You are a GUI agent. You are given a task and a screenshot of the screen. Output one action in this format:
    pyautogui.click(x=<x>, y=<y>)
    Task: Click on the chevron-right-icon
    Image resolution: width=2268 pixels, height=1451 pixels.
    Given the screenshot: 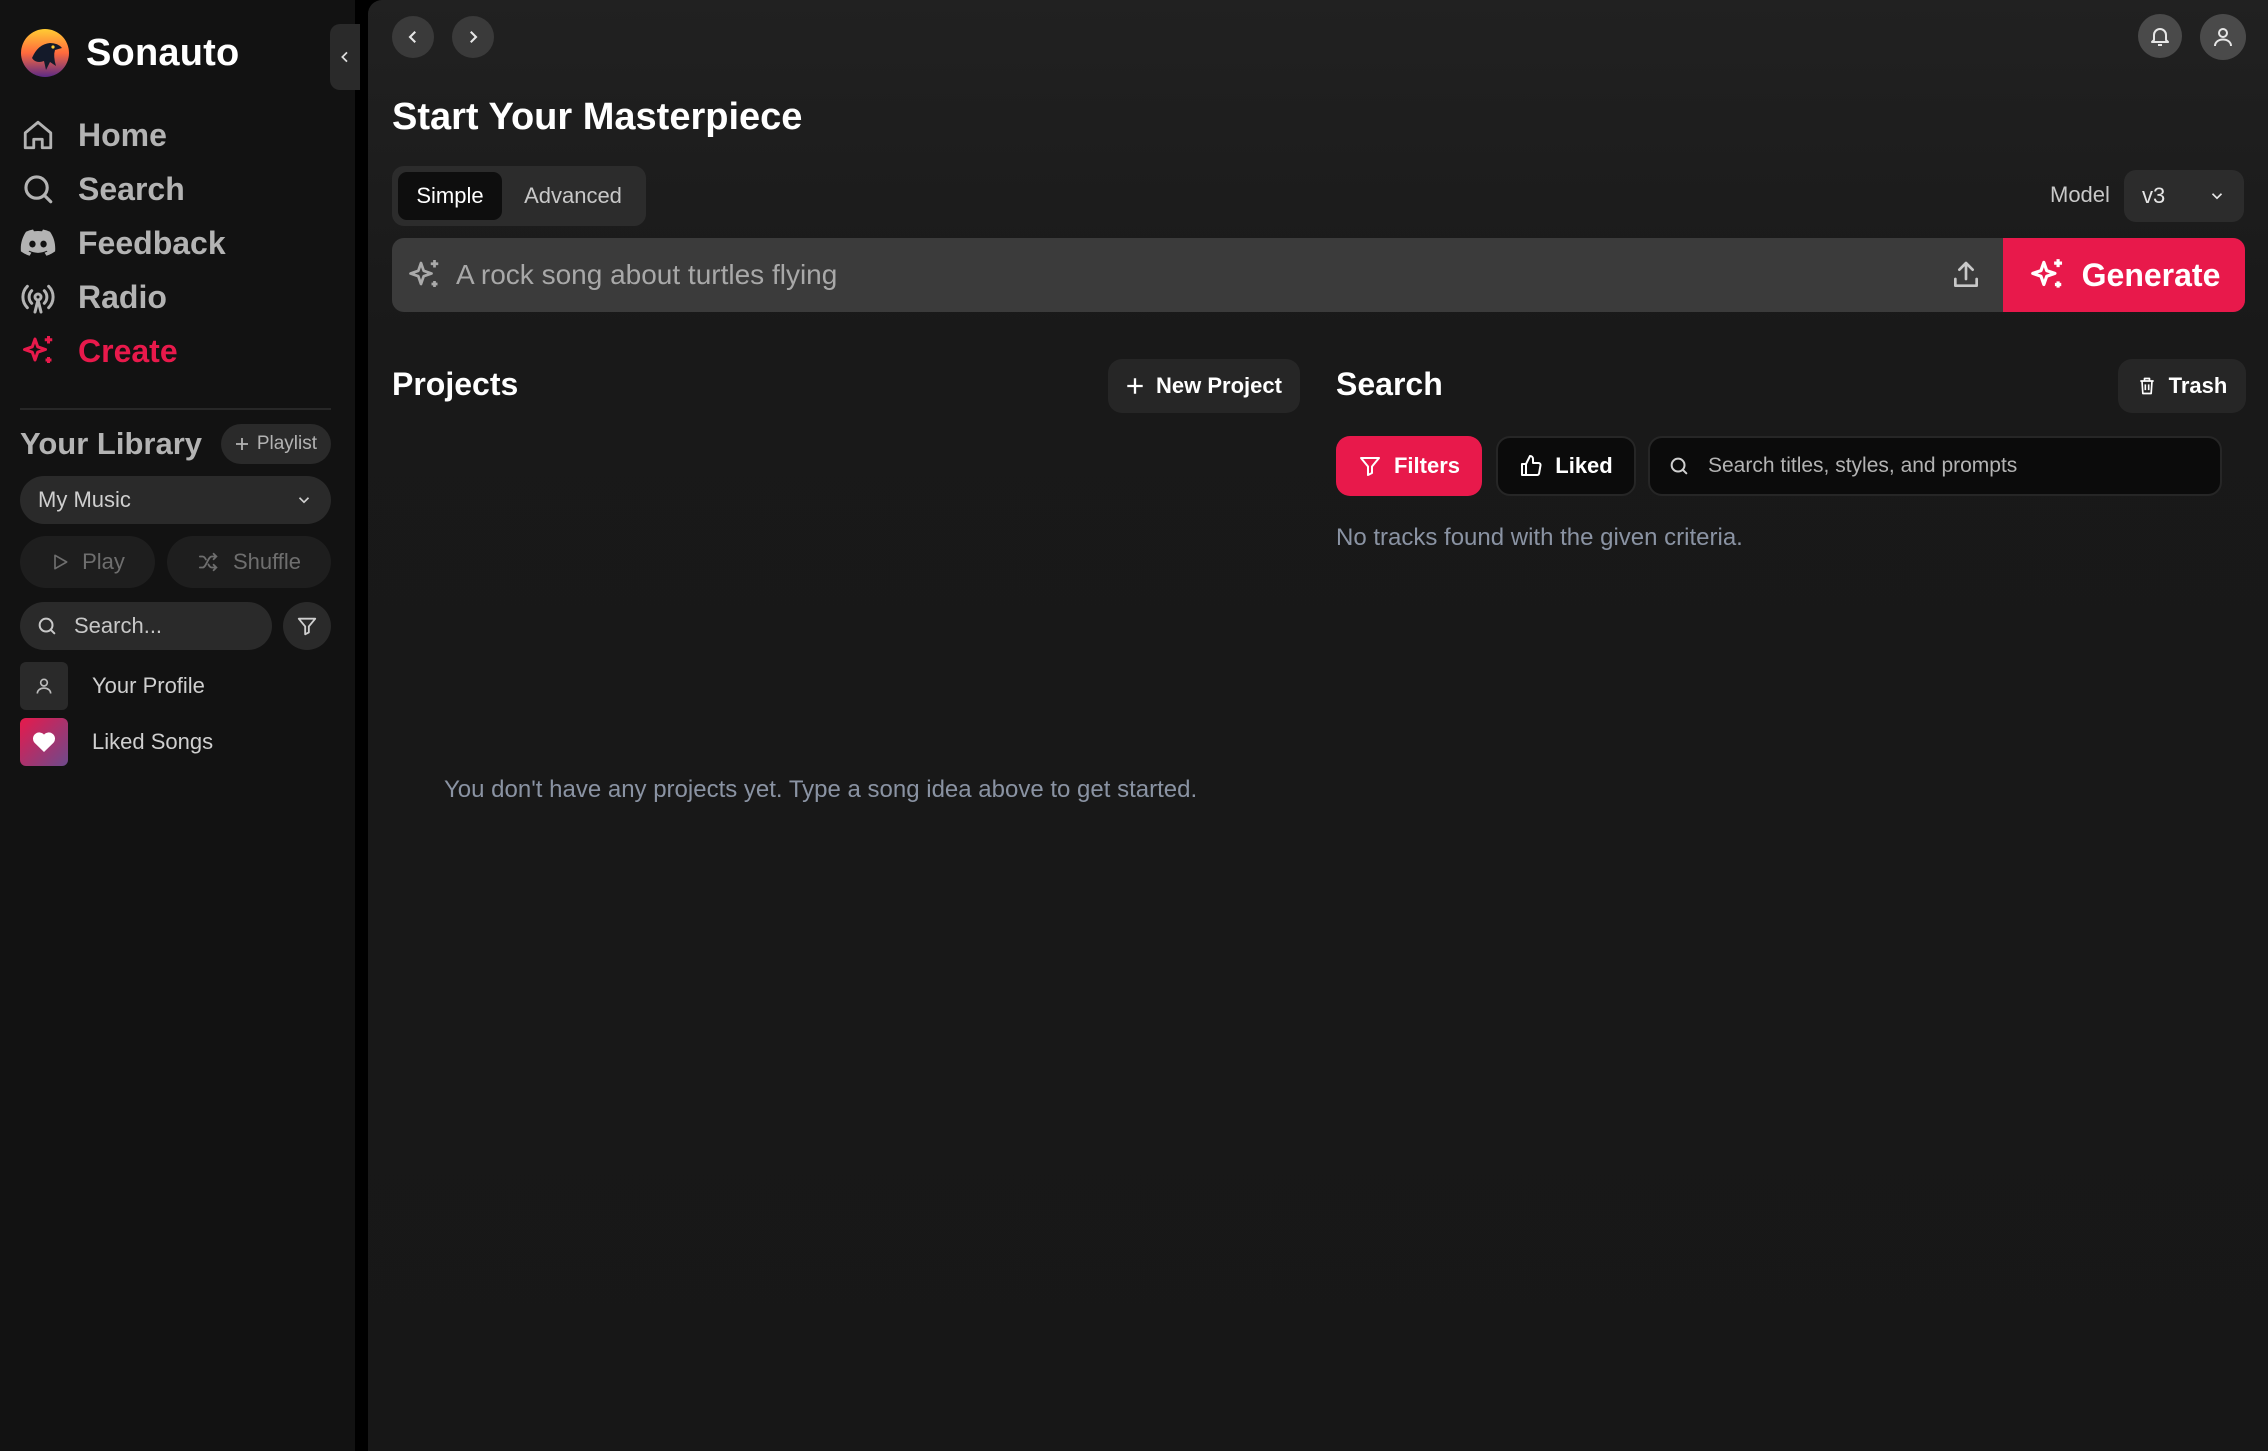 What is the action you would take?
    pyautogui.click(x=473, y=37)
    